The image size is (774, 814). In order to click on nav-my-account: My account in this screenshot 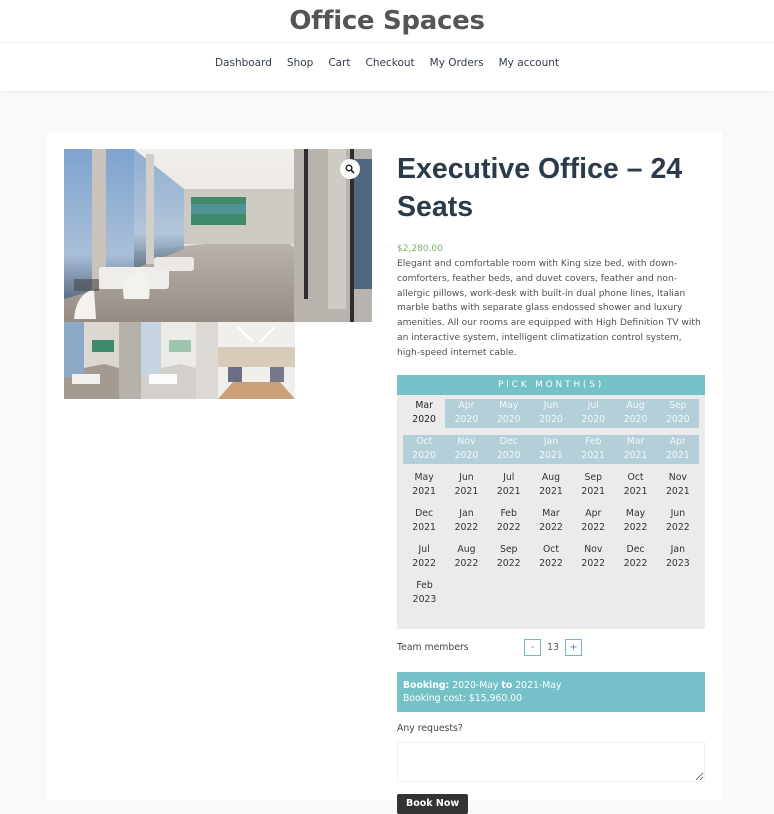, I will do `click(528, 63)`.